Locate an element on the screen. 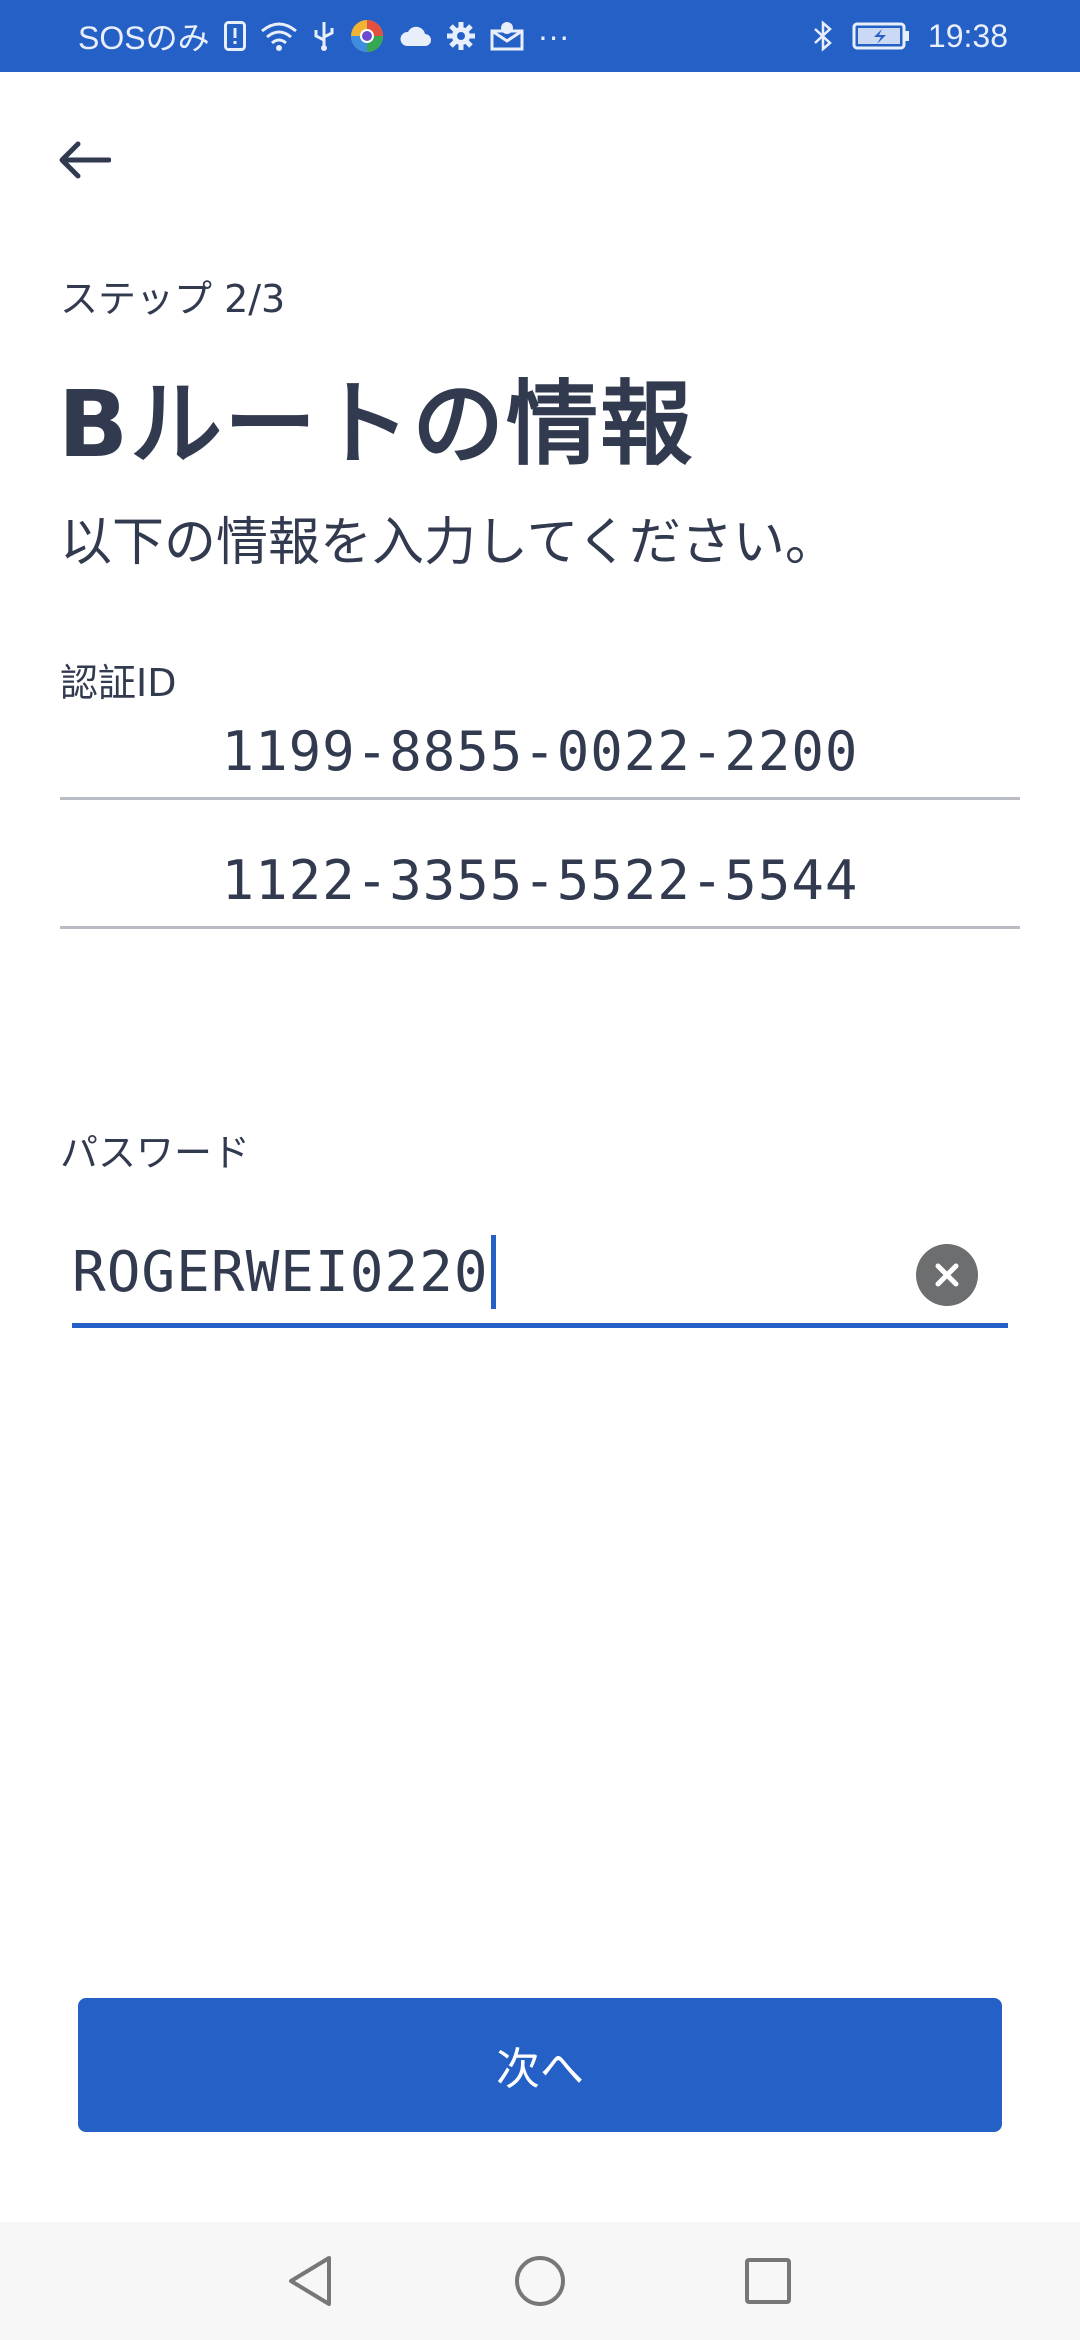  status-bar-left: SOSのみ ··· is located at coordinates (324, 36).